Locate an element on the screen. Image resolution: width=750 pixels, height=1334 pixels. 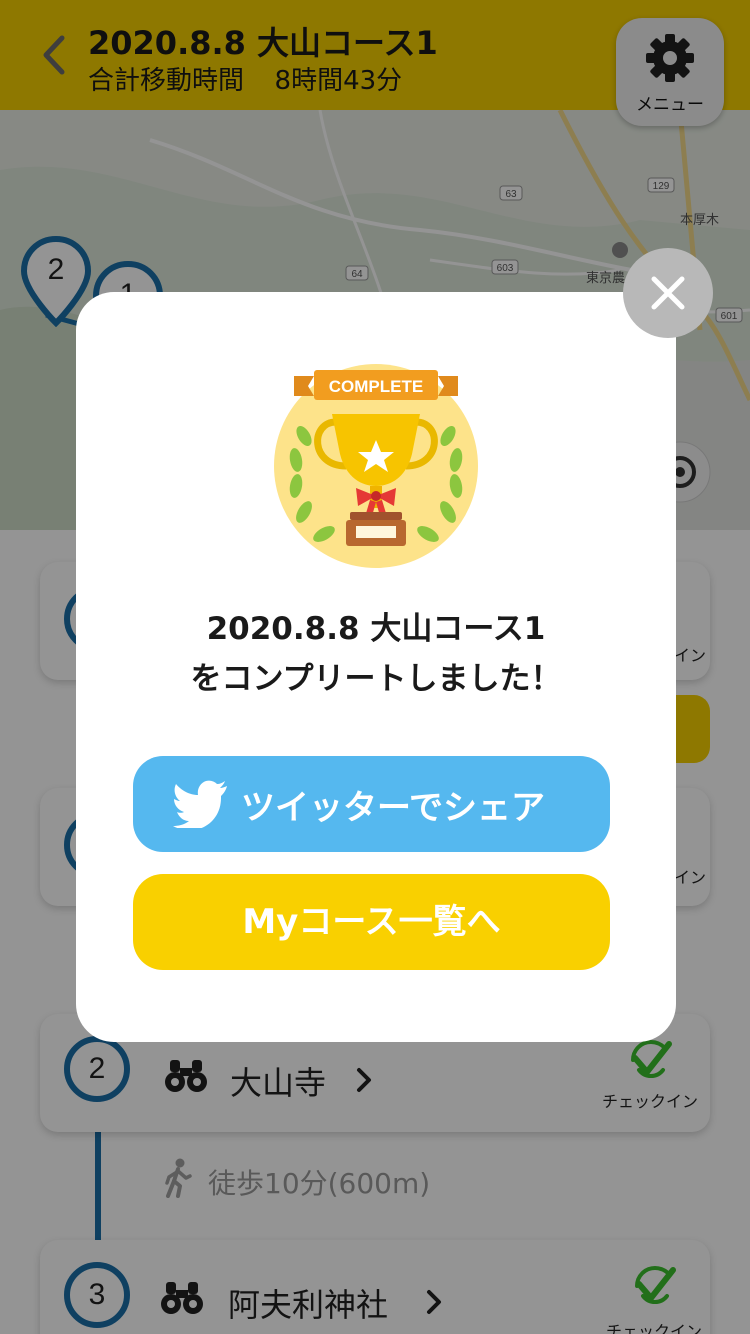
completion-message: 2020.8.8 大山コース1 をコンプリートしました！ is located at coordinates (376, 654).